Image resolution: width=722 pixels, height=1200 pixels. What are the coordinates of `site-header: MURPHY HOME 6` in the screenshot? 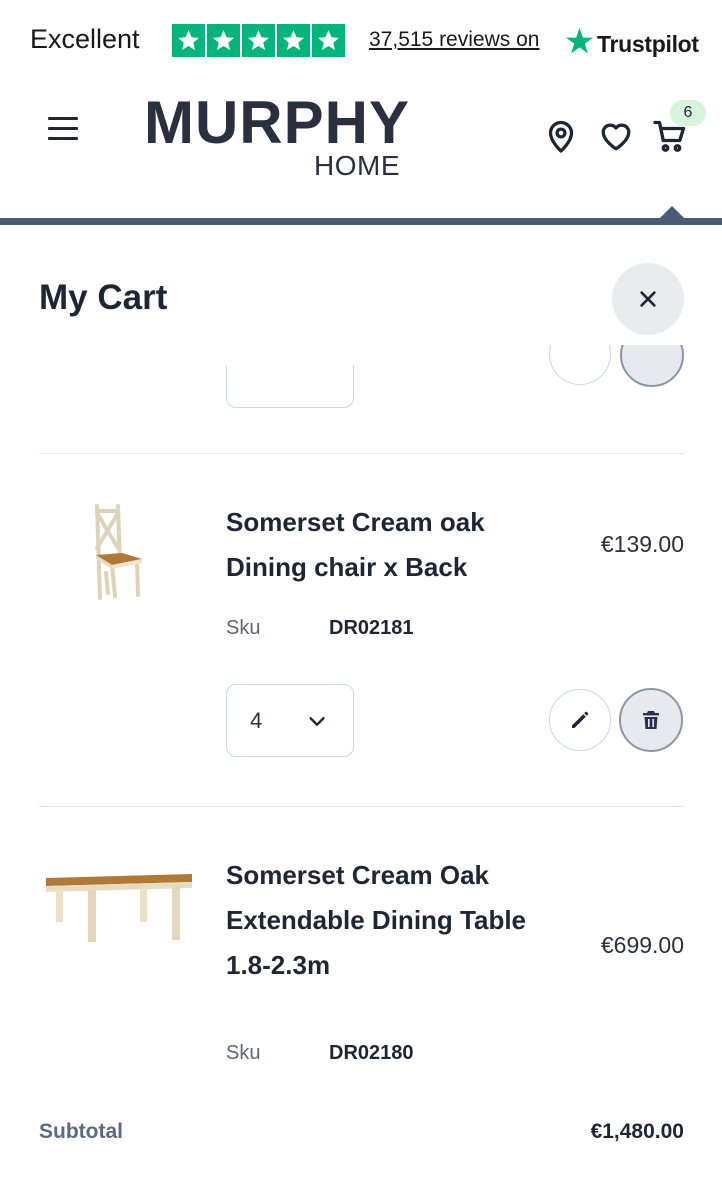 It's located at (361, 152).